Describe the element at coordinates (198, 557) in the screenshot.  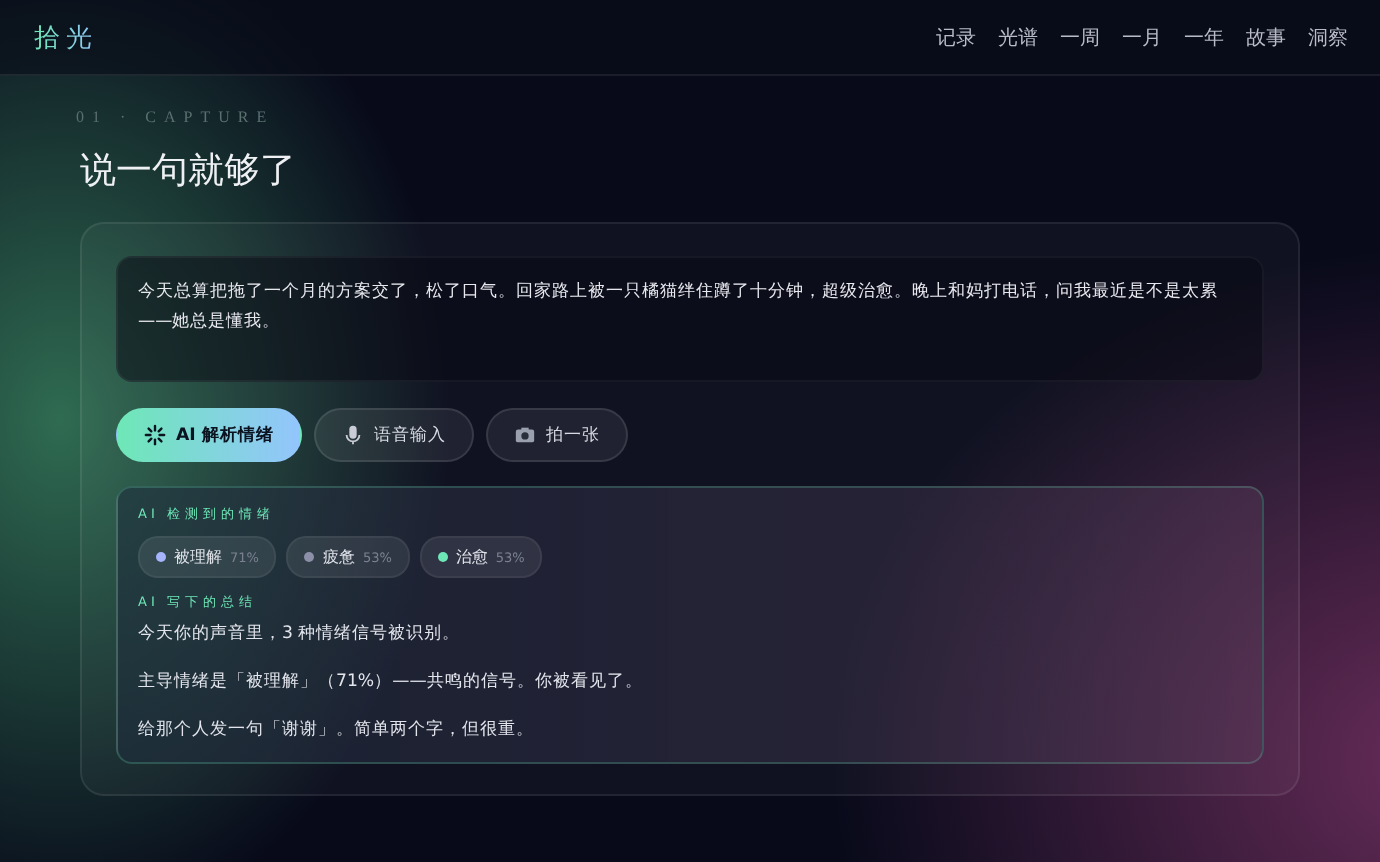
I see `emotion-name: 被理解` at that location.